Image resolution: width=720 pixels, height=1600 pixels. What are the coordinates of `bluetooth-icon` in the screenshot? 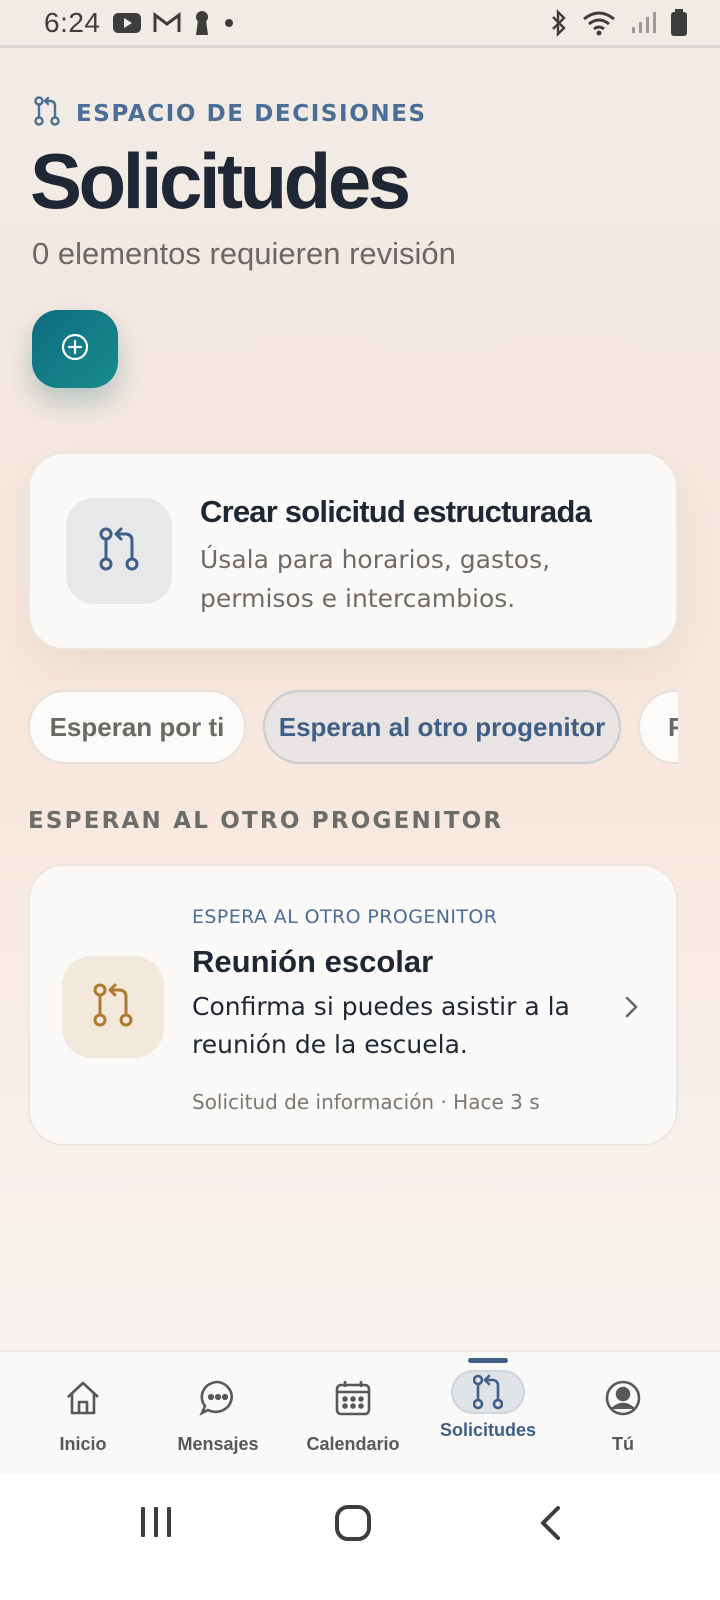 It's located at (559, 22).